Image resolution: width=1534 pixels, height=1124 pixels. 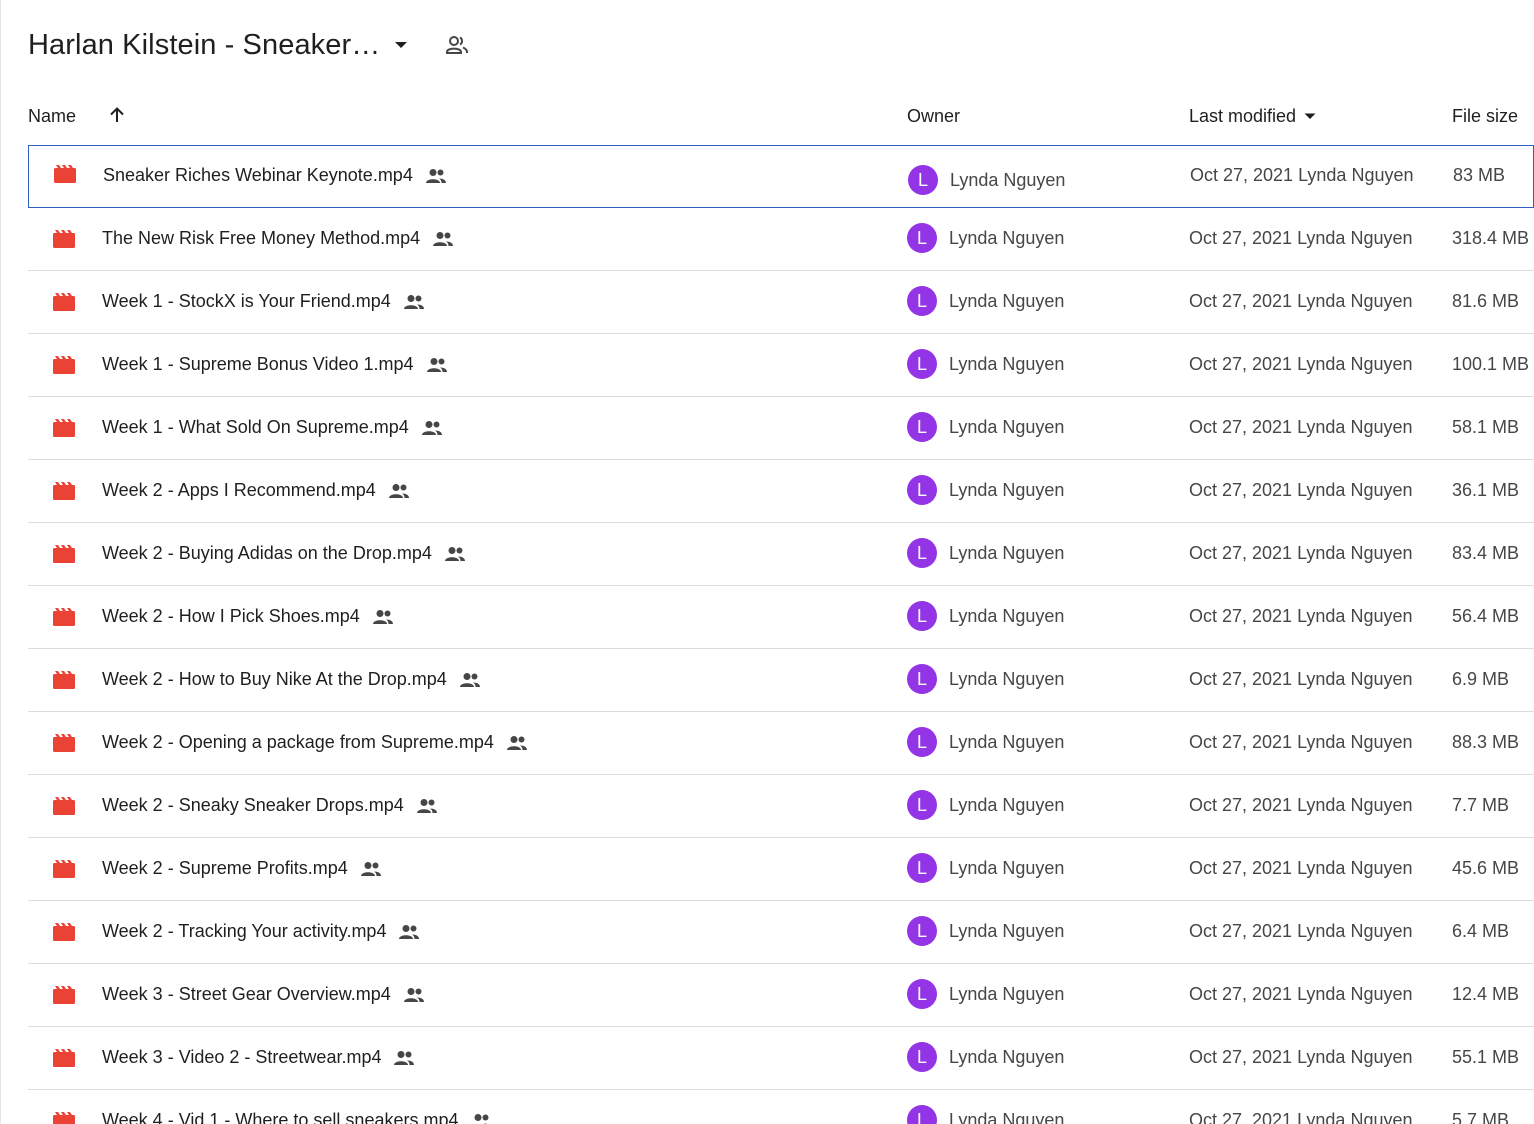 I want to click on file-name: Week 2 - How I Pick Shoes.mp4, so click(x=231, y=616).